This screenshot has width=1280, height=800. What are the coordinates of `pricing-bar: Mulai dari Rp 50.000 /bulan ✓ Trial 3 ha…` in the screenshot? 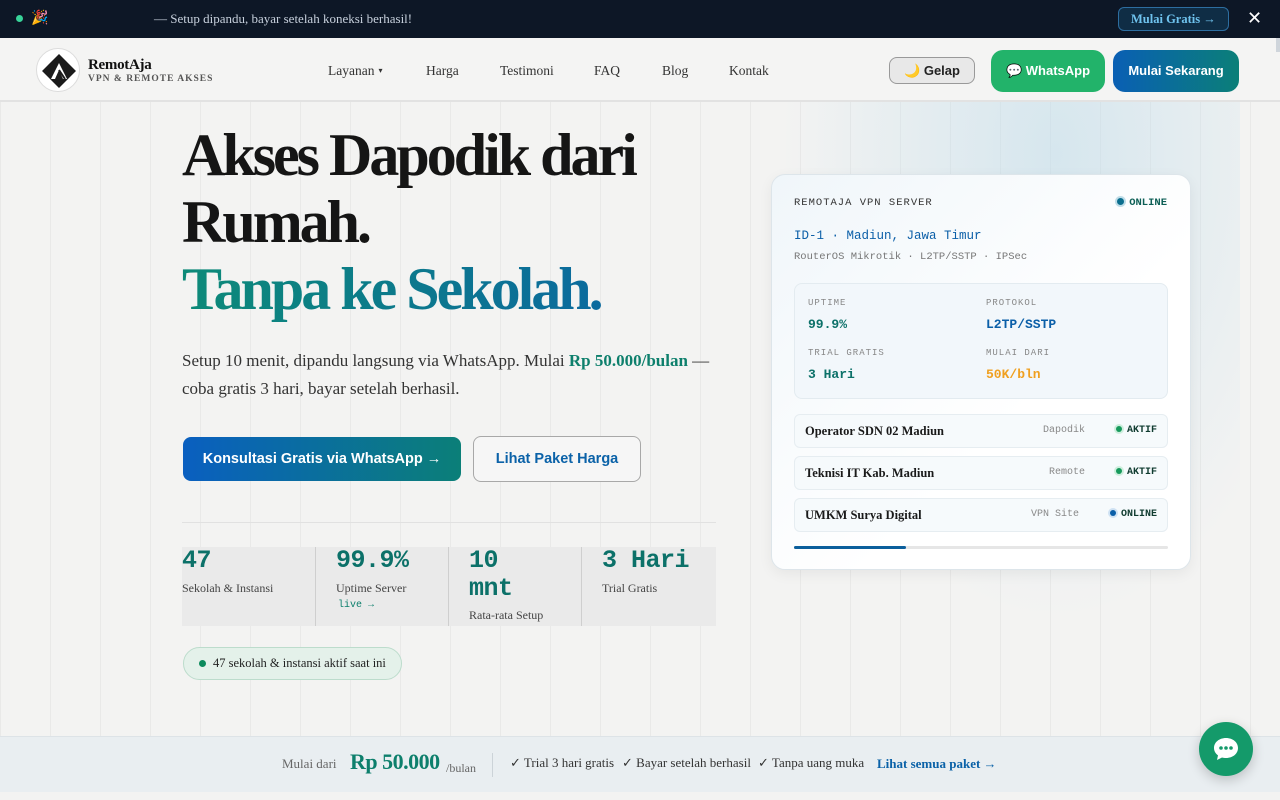 It's located at (640, 764).